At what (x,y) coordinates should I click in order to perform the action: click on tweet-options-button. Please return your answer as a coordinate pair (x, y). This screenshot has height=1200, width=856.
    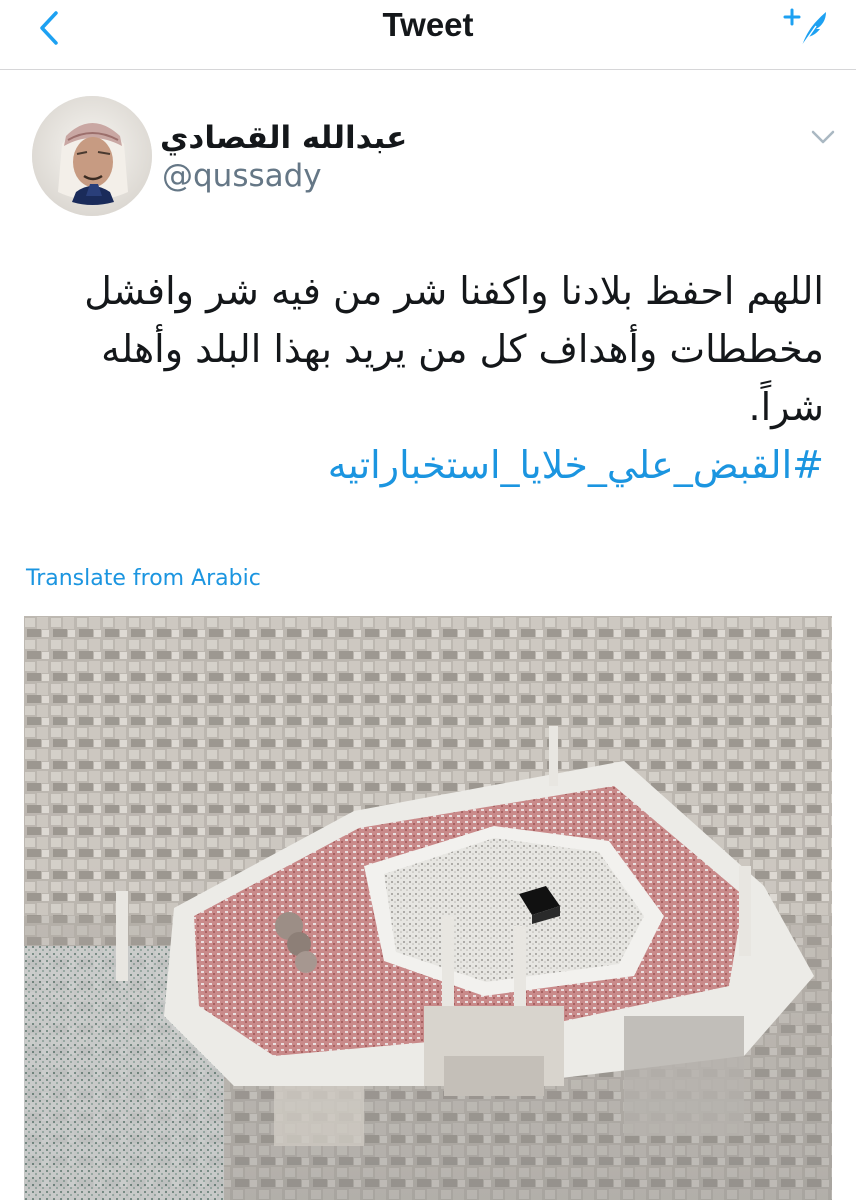
    Looking at the image, I should click on (823, 137).